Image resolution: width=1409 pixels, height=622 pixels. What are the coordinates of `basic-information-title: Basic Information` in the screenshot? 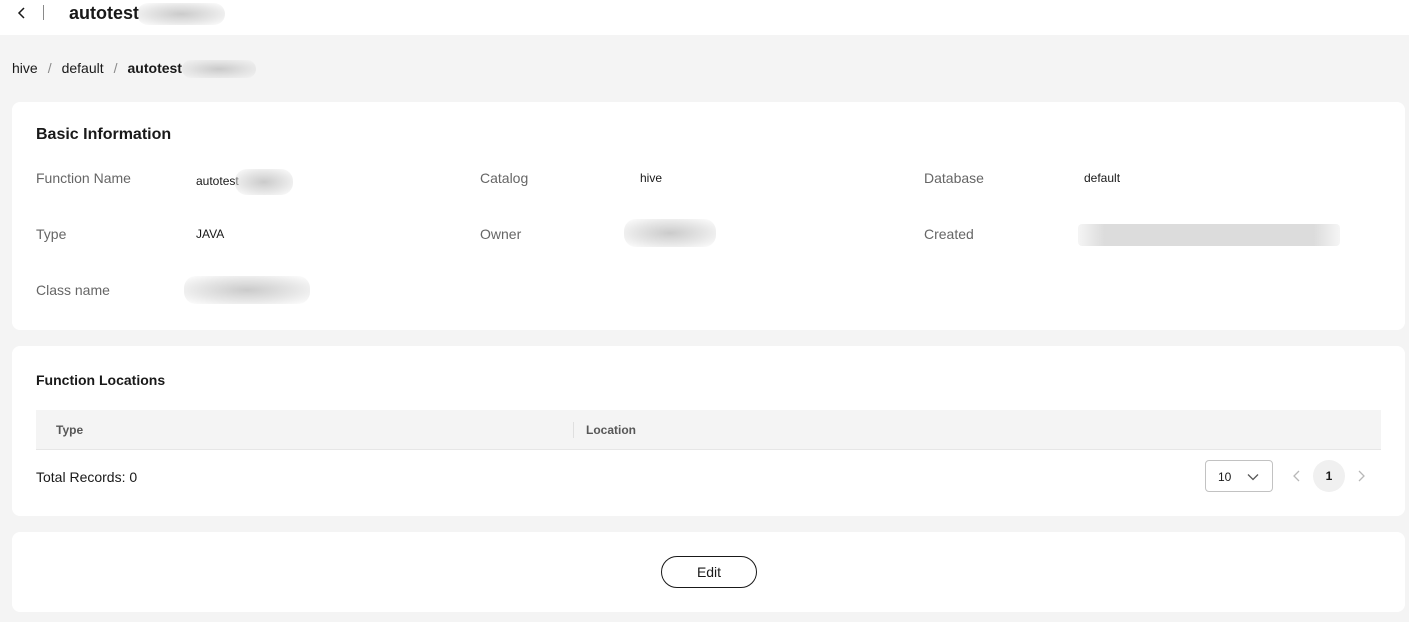 It's located at (104, 134).